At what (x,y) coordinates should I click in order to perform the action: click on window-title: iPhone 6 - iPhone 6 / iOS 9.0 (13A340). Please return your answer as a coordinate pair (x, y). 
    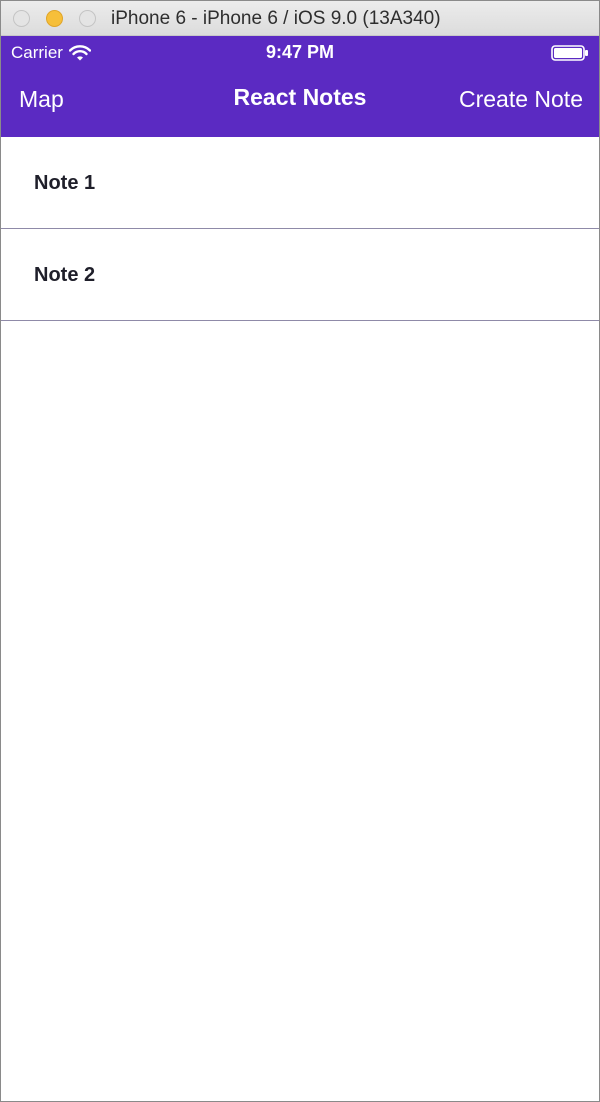
    Looking at the image, I should click on (276, 18).